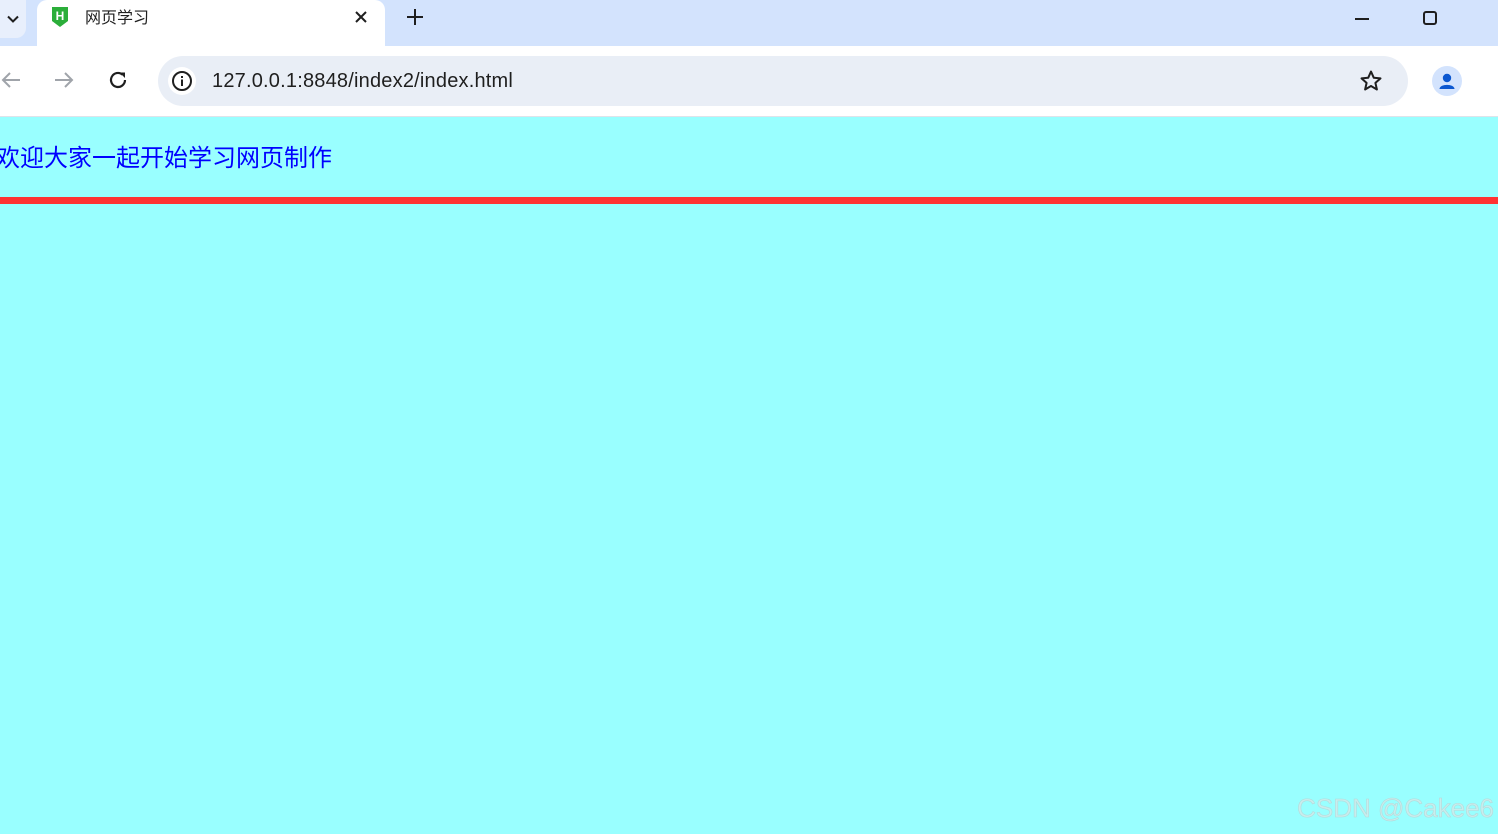 This screenshot has width=1498, height=834. I want to click on profile-button, so click(1447, 81).